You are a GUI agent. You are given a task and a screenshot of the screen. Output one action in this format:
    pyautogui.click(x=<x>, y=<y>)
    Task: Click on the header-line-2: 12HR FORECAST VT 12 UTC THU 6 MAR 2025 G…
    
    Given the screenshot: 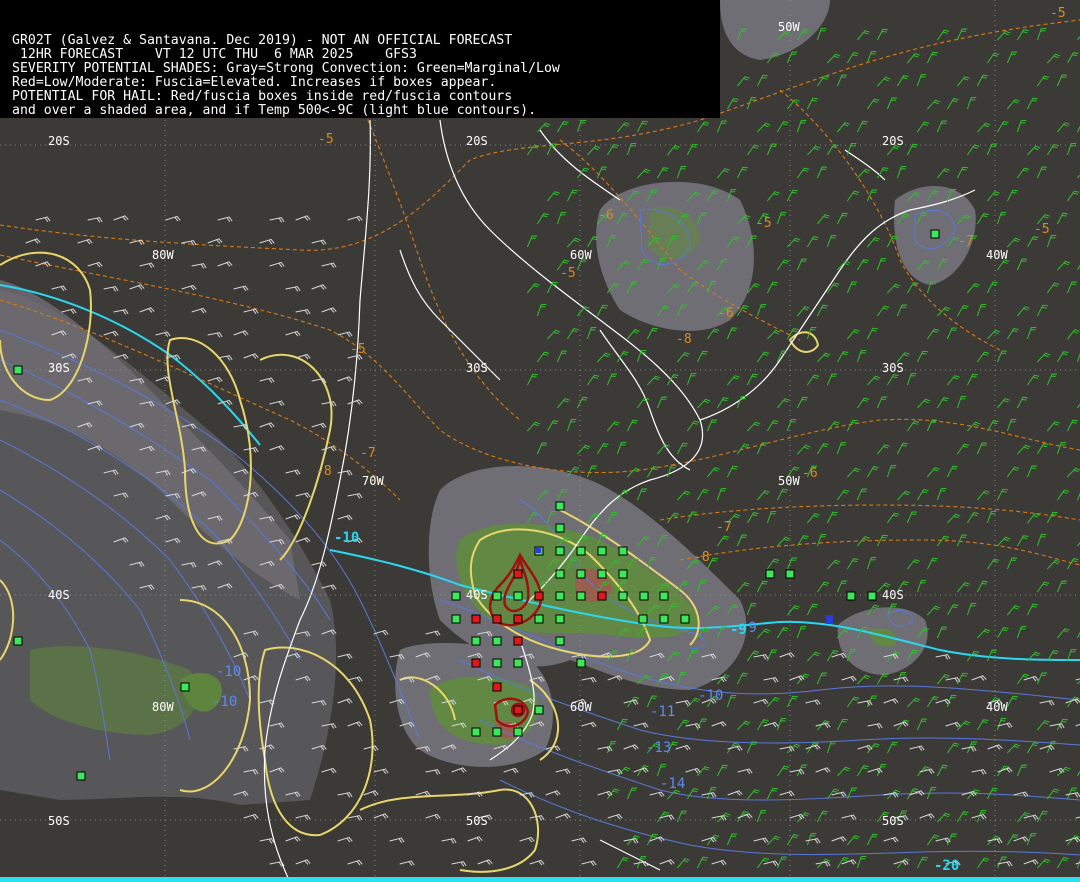 What is the action you would take?
    pyautogui.click(x=214, y=54)
    